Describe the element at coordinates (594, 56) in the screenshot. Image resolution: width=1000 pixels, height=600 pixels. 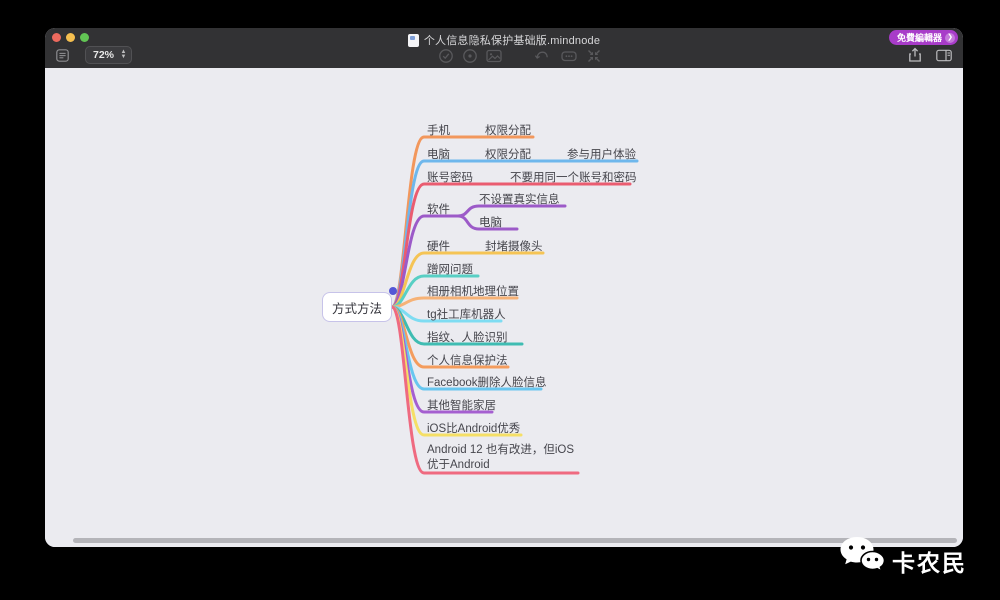
I see `fold-icon` at that location.